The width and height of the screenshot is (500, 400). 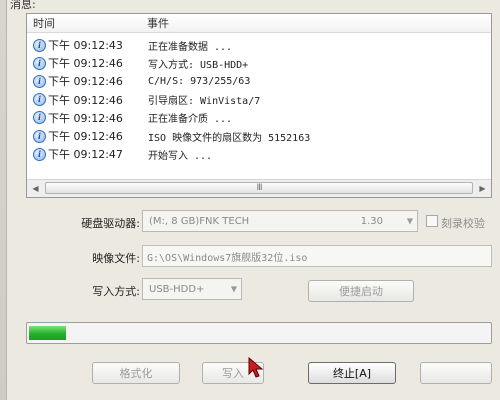 I want to click on log-header: 时间 事件, so click(x=259, y=23).